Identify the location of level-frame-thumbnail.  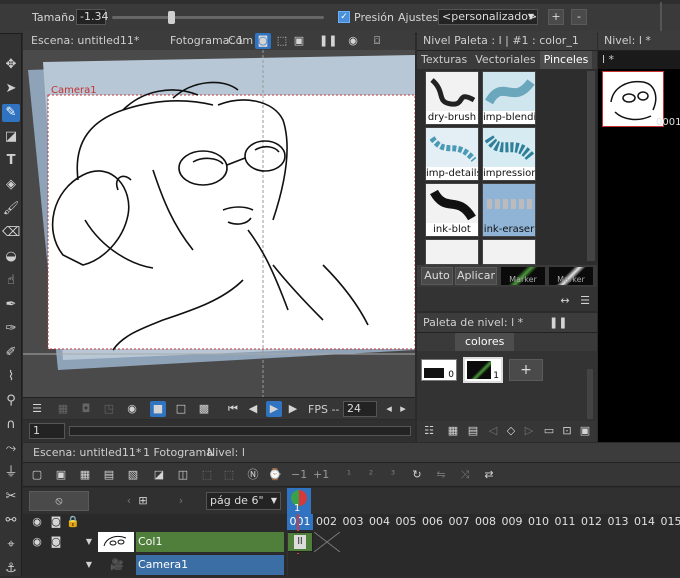
(633, 99).